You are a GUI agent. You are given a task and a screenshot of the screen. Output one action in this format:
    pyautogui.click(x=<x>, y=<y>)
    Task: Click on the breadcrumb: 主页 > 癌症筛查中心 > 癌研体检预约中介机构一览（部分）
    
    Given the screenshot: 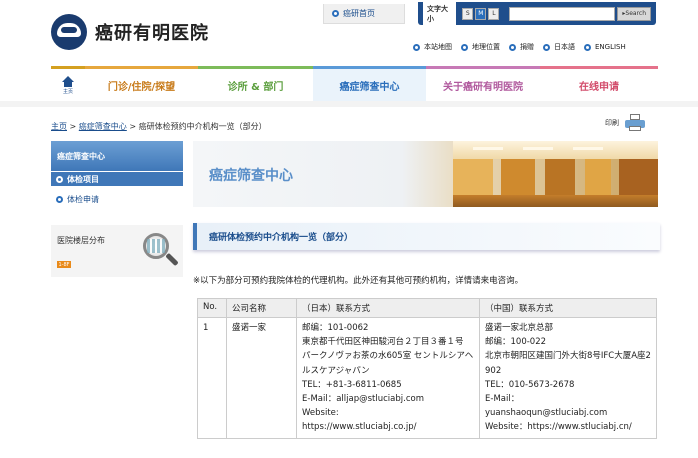 What is the action you would take?
    pyautogui.click(x=159, y=126)
    